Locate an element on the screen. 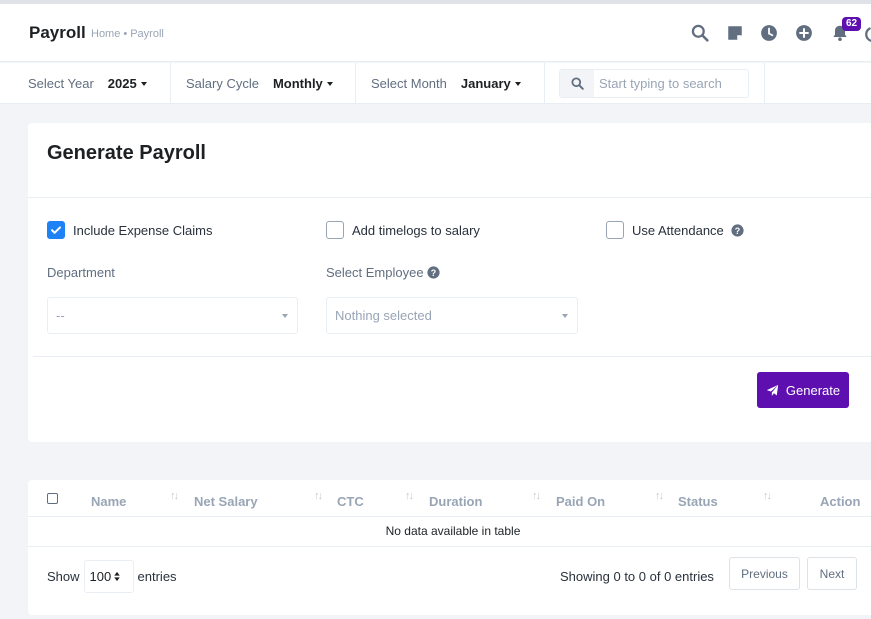 This screenshot has width=871, height=619. show-label: Show is located at coordinates (63, 576).